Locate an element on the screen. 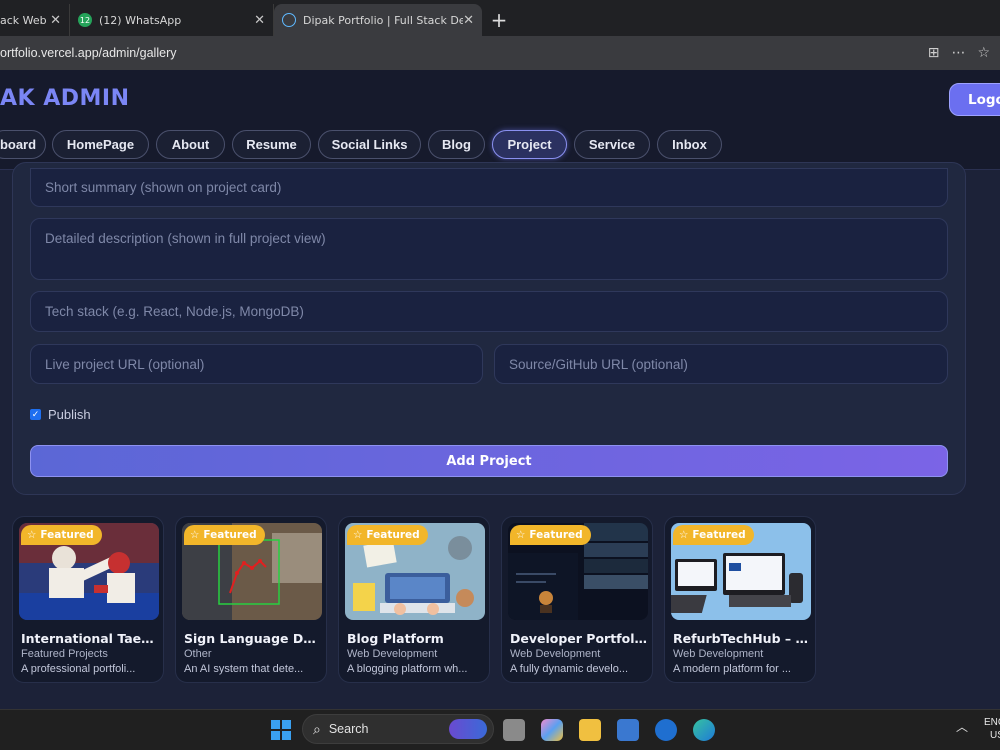  nav-dashboard: board is located at coordinates (23, 144).